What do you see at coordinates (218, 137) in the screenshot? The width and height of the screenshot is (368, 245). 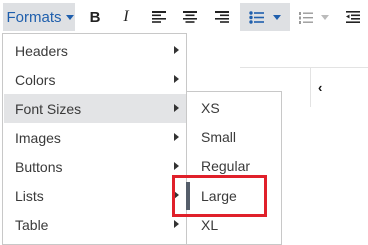 I see `submenu-item-small: Small` at bounding box center [218, 137].